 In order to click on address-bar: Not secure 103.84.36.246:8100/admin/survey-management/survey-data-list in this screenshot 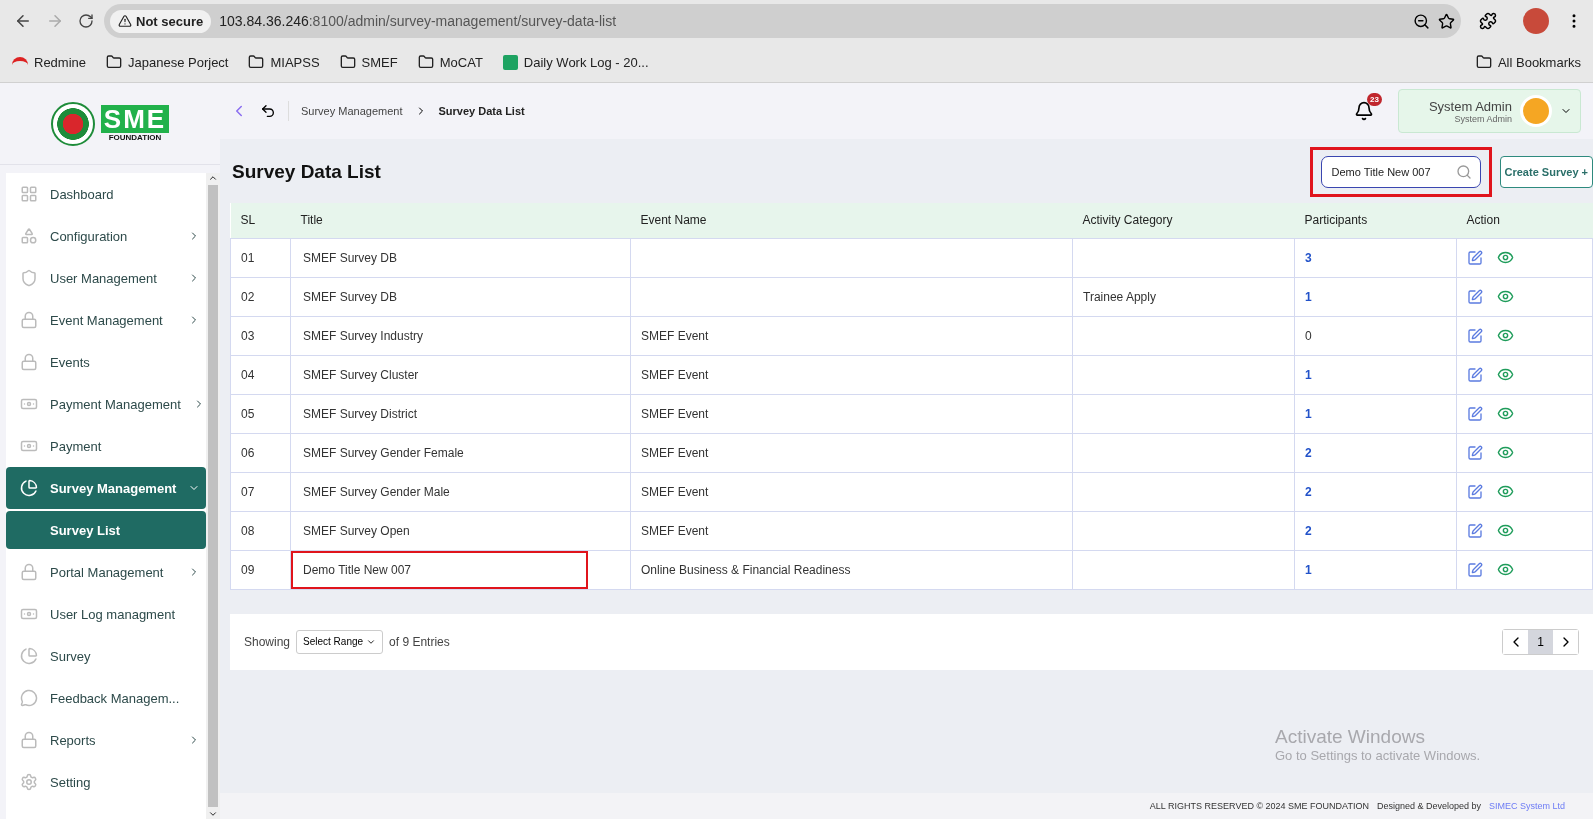, I will do `click(782, 21)`.